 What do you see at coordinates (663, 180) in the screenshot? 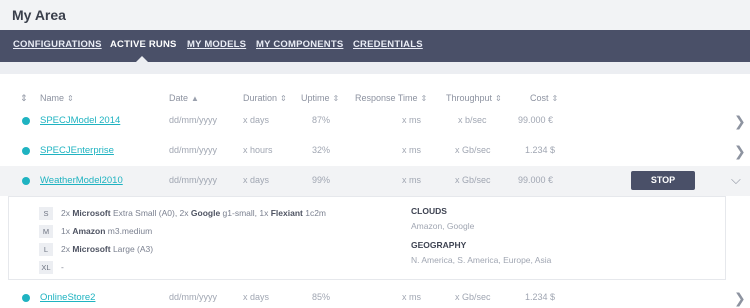
I see `stop-button: STOP` at bounding box center [663, 180].